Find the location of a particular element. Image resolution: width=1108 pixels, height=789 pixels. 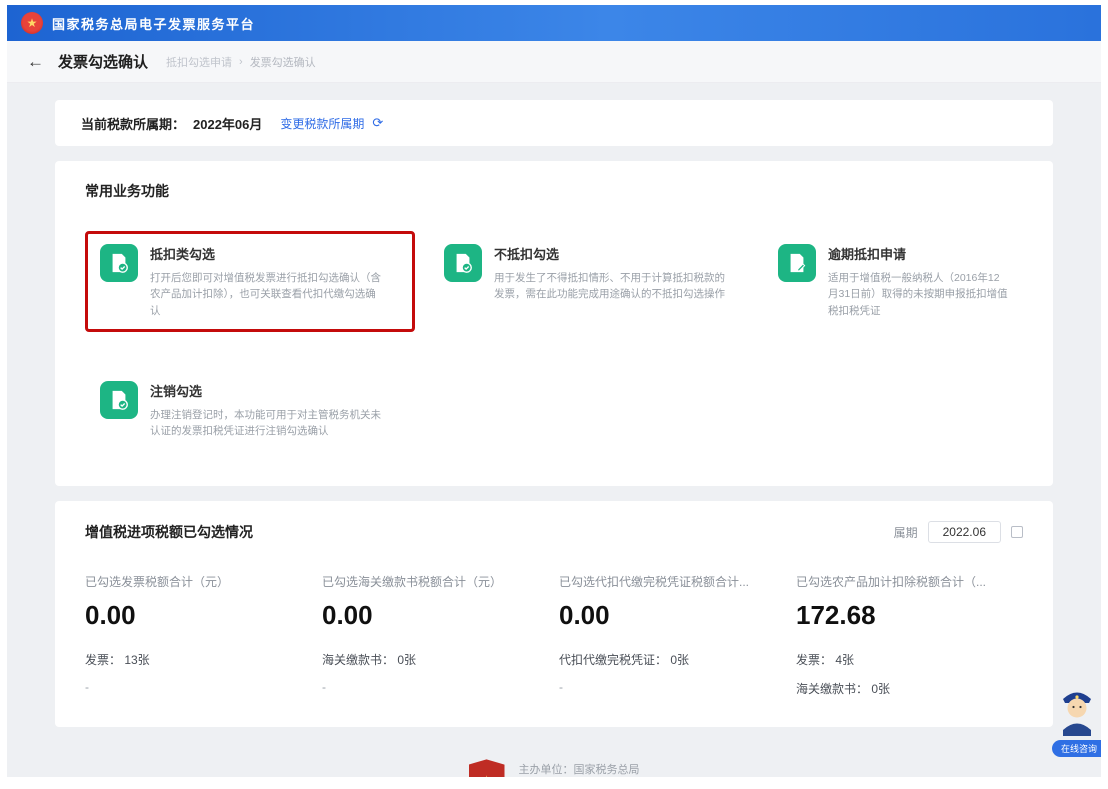

tile-title: 注销勾选 is located at coordinates (176, 391).